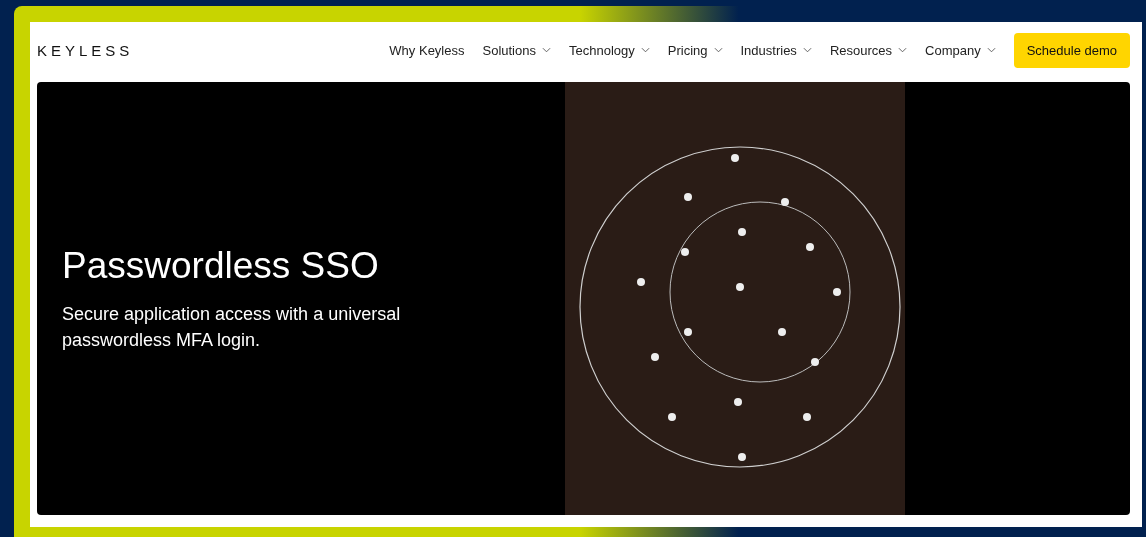 This screenshot has width=1146, height=537. What do you see at coordinates (960, 50) in the screenshot?
I see `nav-link: Company` at bounding box center [960, 50].